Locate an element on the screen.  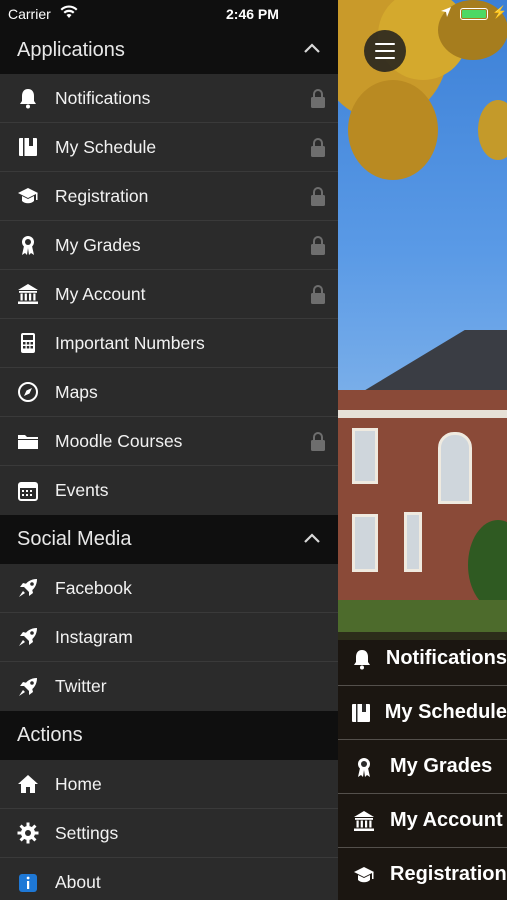
menu-item-label: Twitter is located at coordinates (81, 686).